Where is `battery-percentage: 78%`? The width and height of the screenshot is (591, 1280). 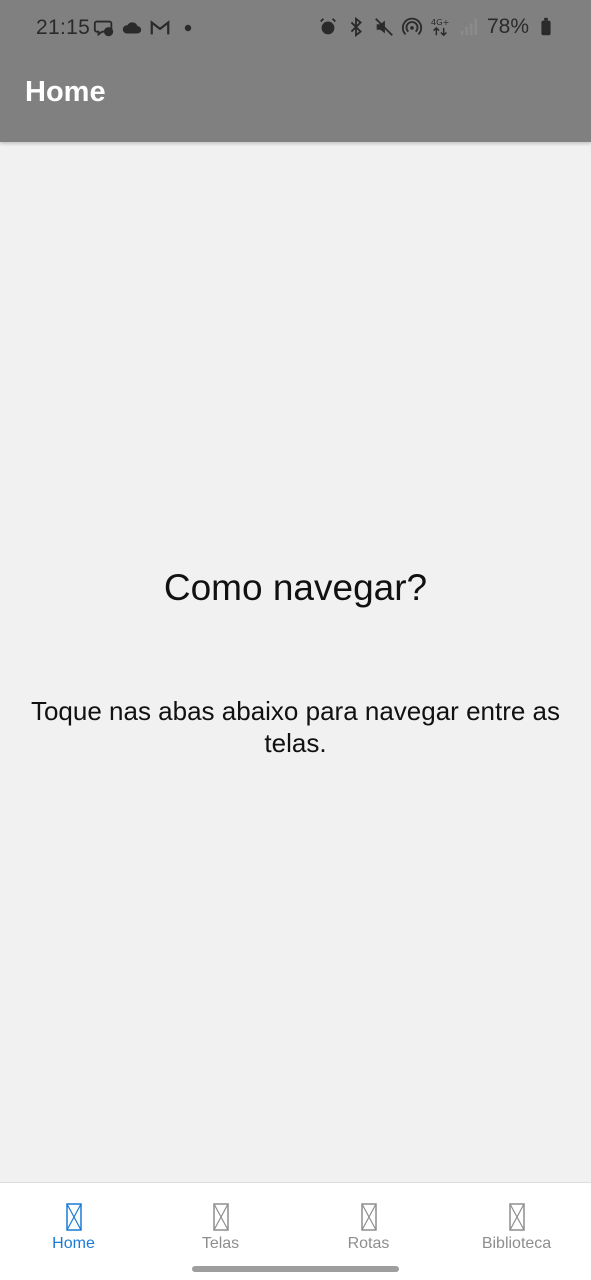
battery-percentage: 78% is located at coordinates (507, 26).